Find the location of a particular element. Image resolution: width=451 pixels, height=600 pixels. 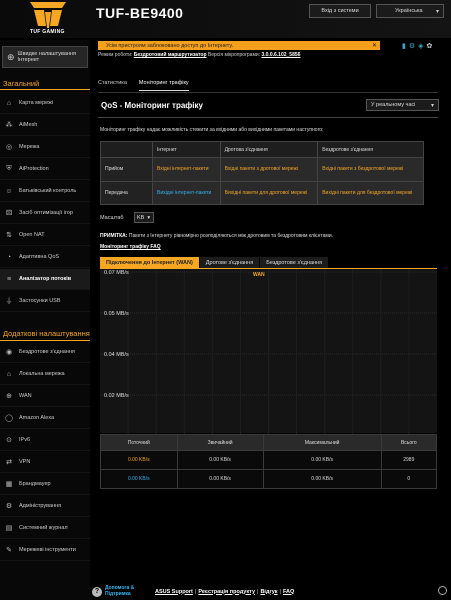

table-header: Звичайний is located at coordinates (220, 442).